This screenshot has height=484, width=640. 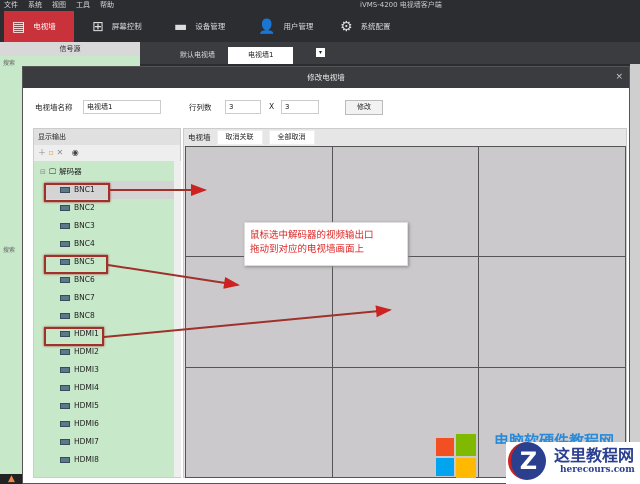 What do you see at coordinates (312, 235) in the screenshot?
I see `callout-line-1: 鼠标选中解码器的视频输出口` at bounding box center [312, 235].